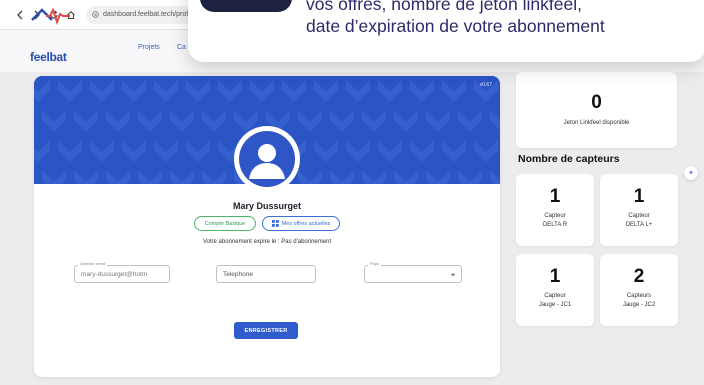 Image resolution: width=704 pixels, height=385 pixels. I want to click on chevron-down-icon, so click(453, 275).